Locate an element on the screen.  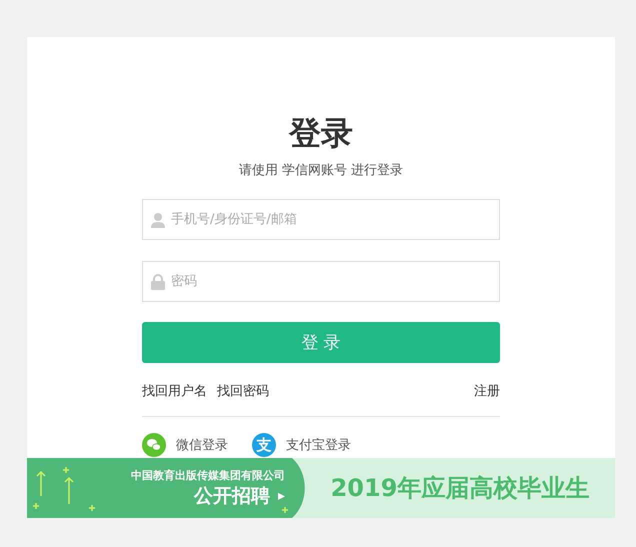
lock-icon is located at coordinates (158, 282).